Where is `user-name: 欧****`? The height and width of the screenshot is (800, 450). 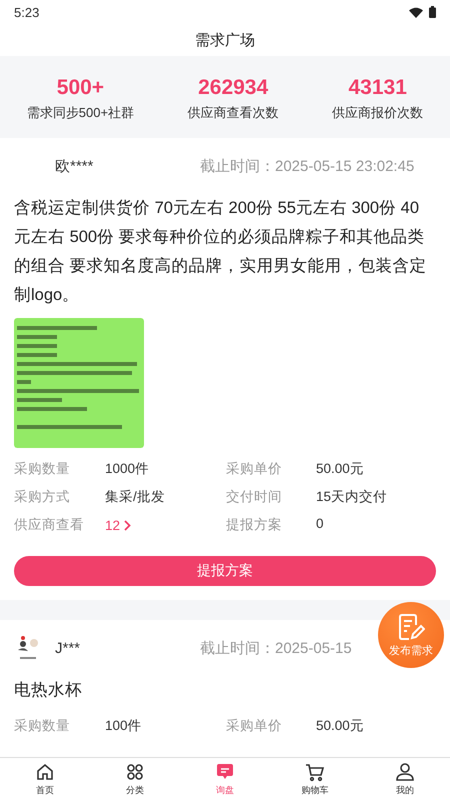
user-name: 欧**** is located at coordinates (74, 166).